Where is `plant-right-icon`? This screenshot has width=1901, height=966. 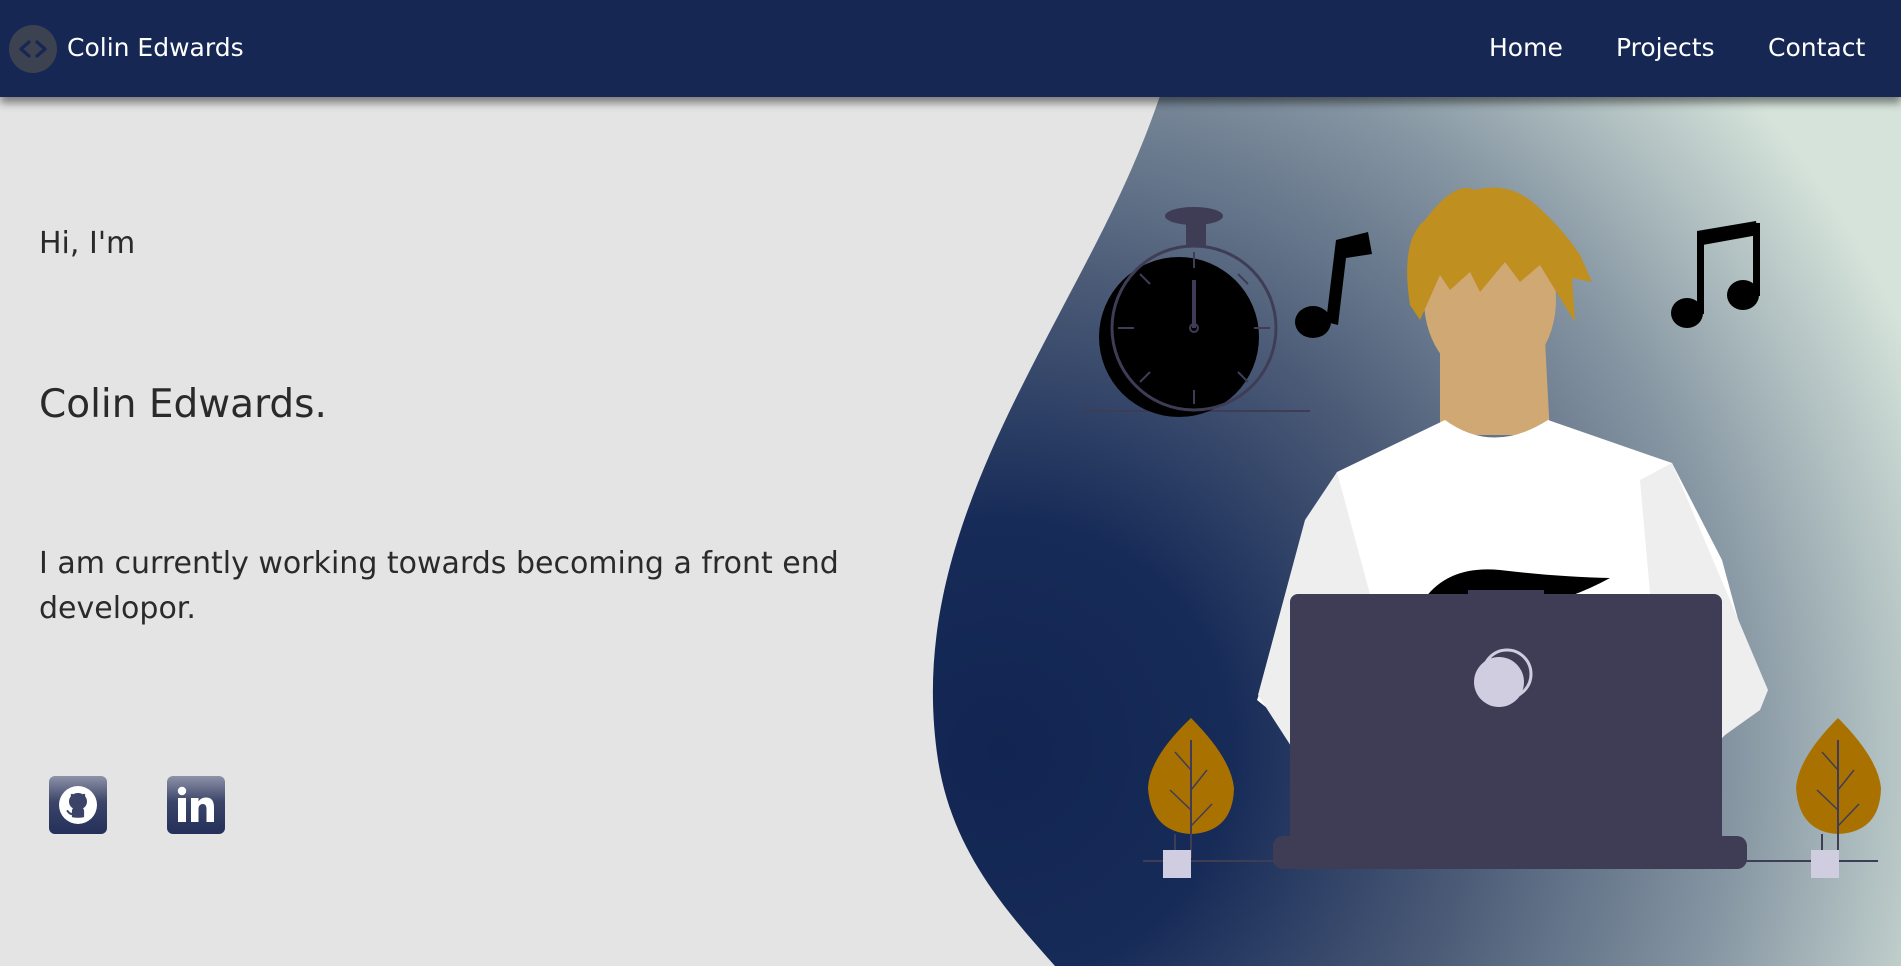 plant-right-icon is located at coordinates (1812, 798).